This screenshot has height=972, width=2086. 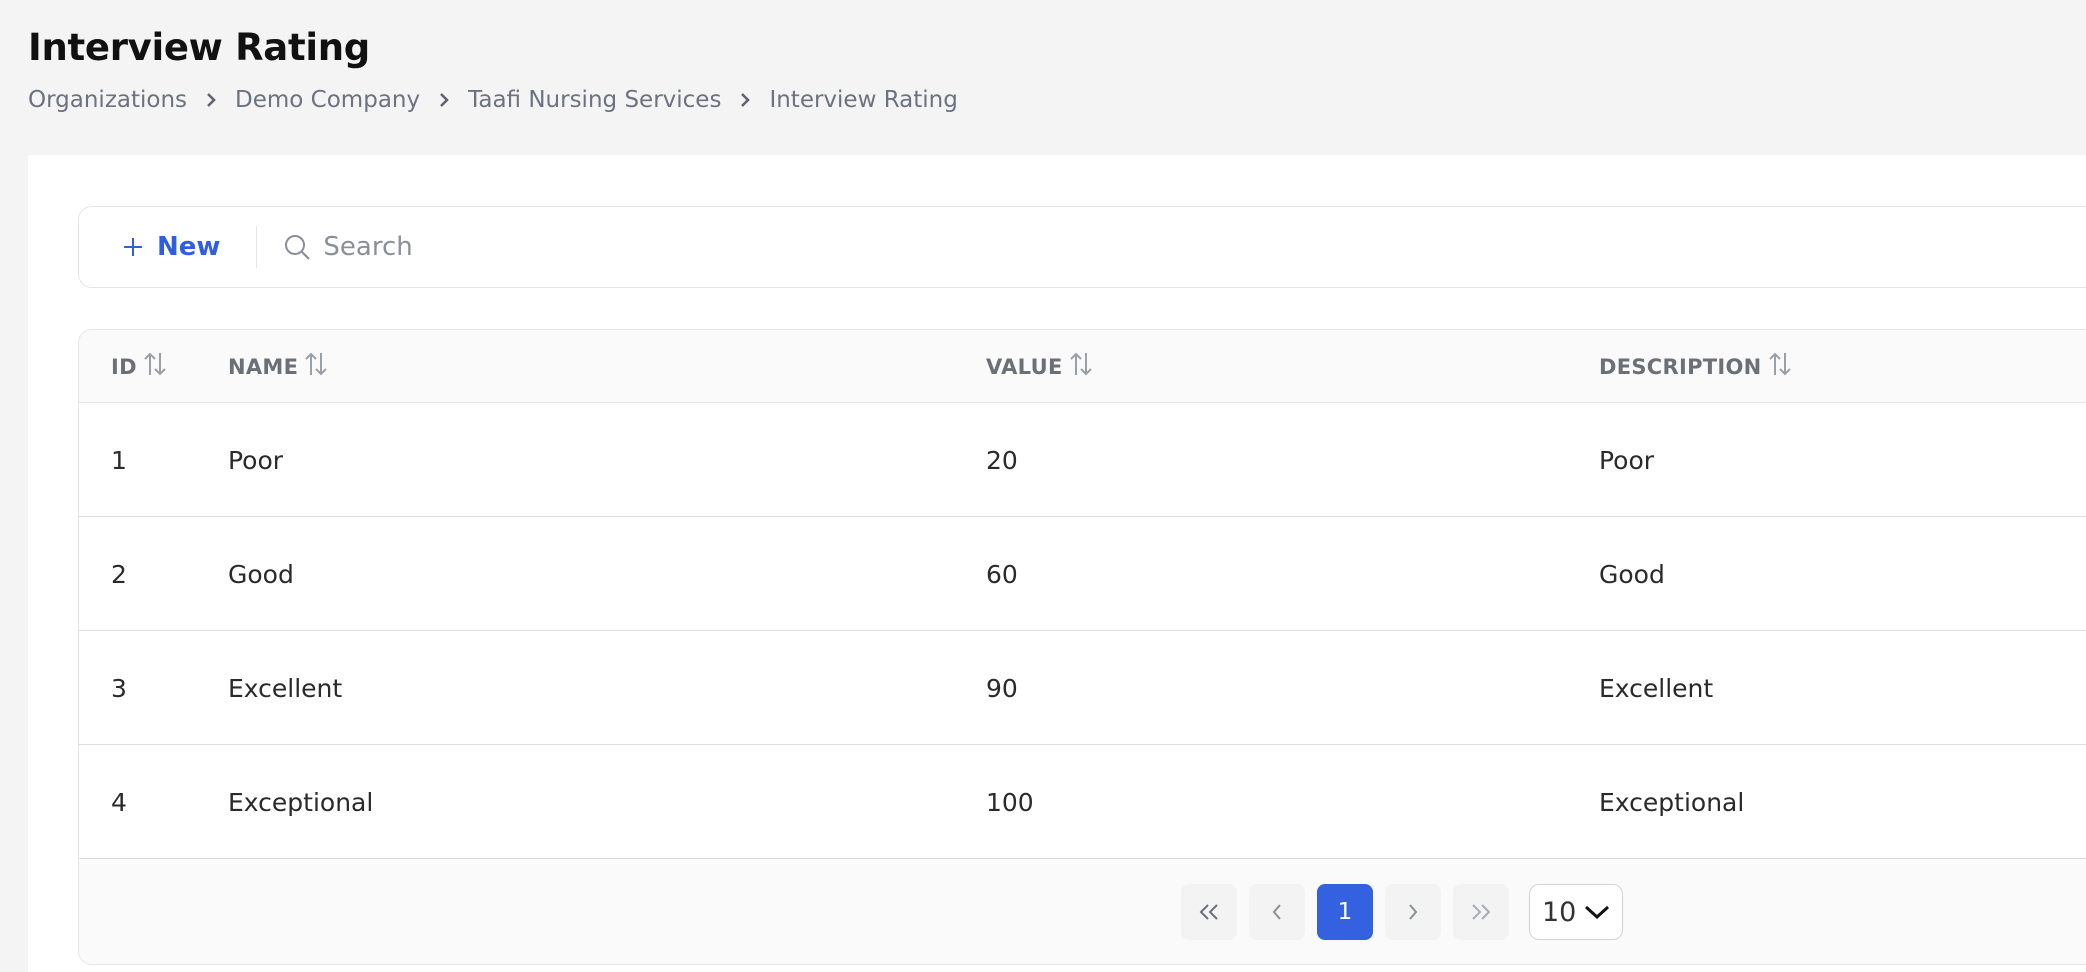 I want to click on double-chevron-right-icon, so click(x=1481, y=912).